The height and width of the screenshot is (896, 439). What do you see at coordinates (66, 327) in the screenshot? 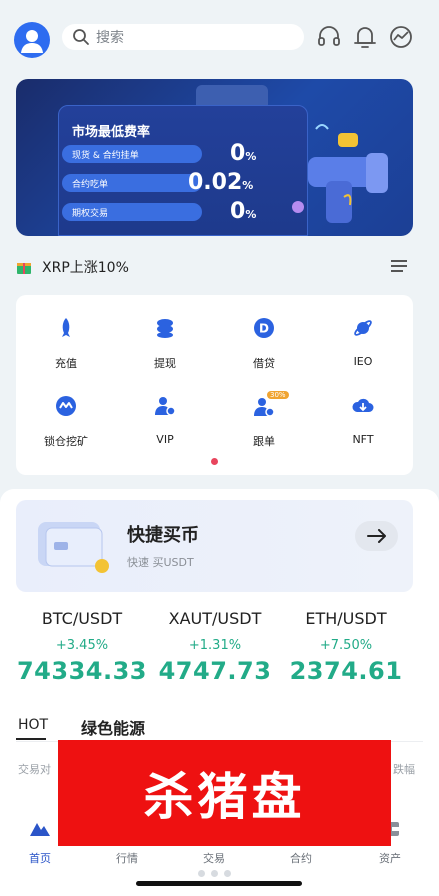
I see `rocket-icon` at bounding box center [66, 327].